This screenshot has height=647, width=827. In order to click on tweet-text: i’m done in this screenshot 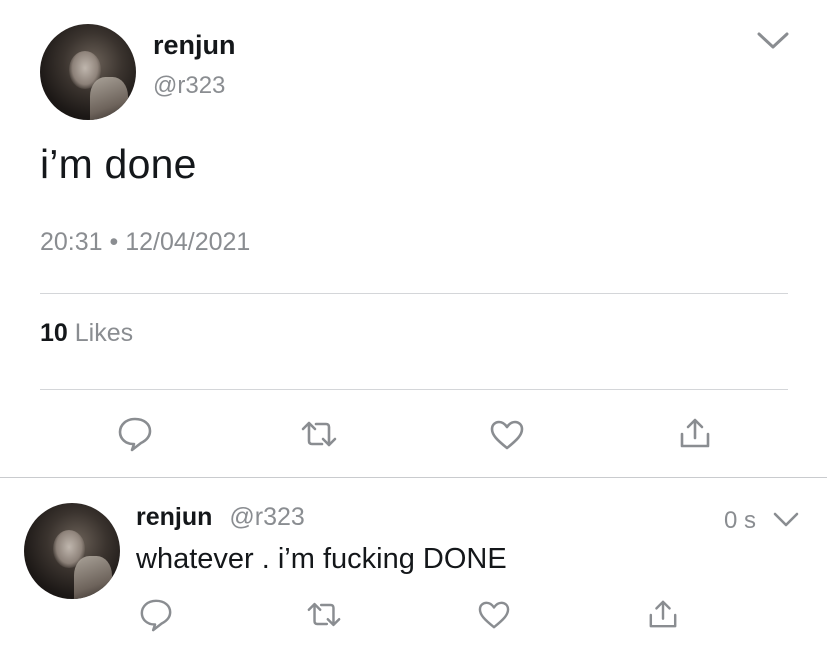, I will do `click(118, 164)`.